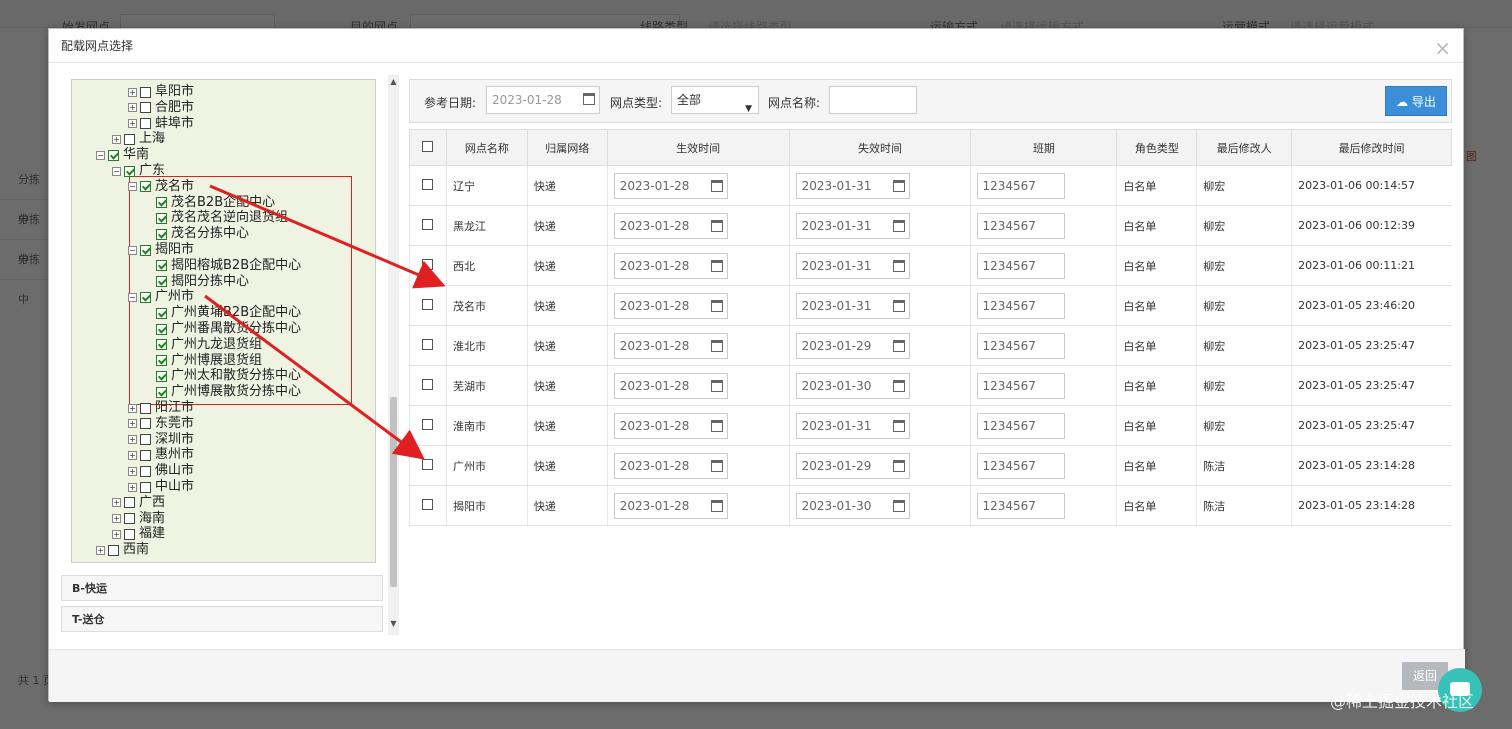 Image resolution: width=1512 pixels, height=729 pixels. Describe the element at coordinates (428, 146) in the screenshot. I see `select-all-checkbox` at that location.